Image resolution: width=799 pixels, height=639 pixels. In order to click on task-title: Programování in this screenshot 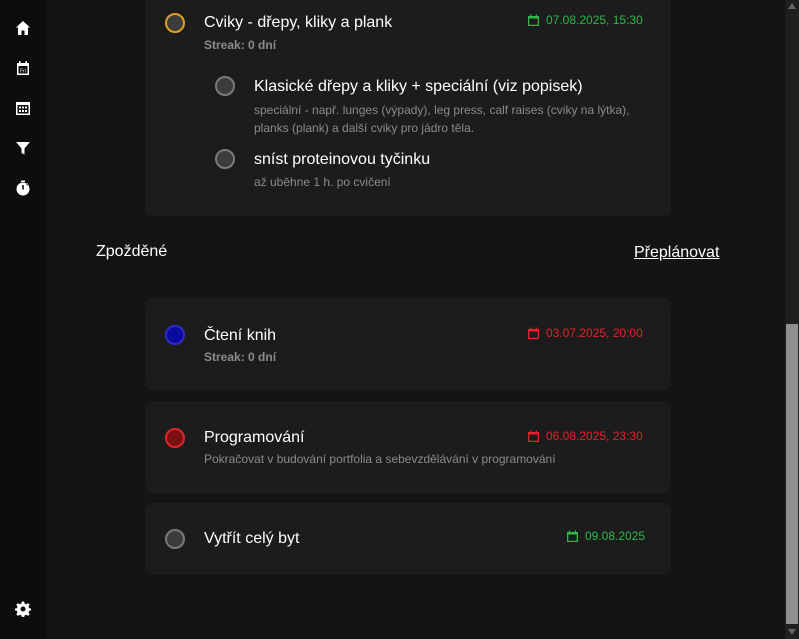, I will do `click(254, 437)`.